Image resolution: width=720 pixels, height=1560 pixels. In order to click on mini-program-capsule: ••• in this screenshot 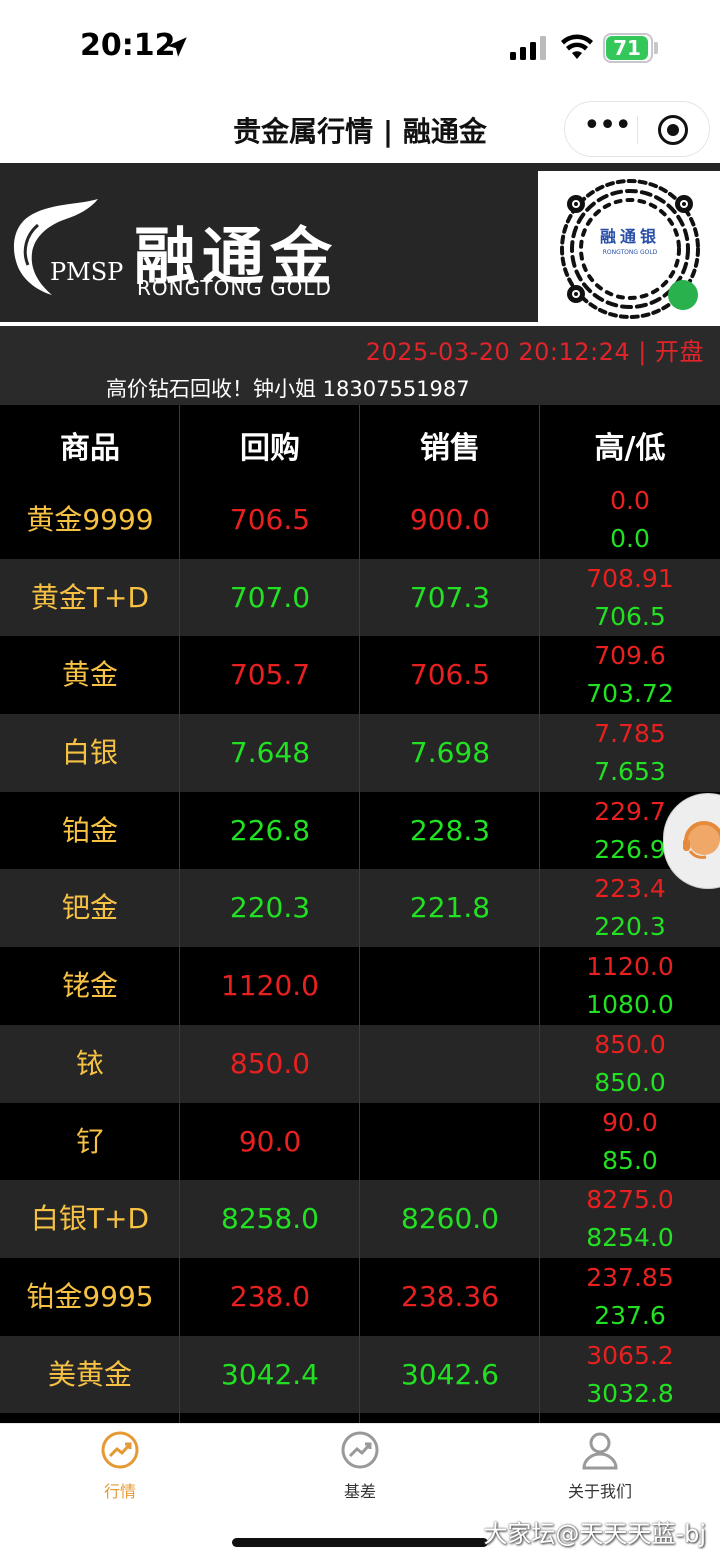, I will do `click(637, 129)`.